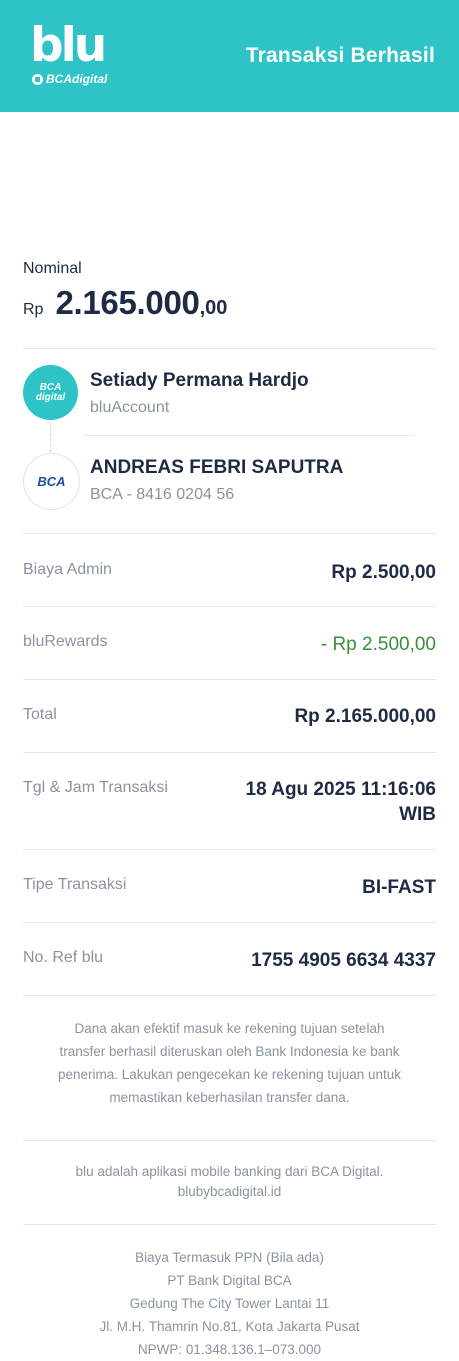 This screenshot has height=1361, width=459. Describe the element at coordinates (52, 268) in the screenshot. I see `nominal-label: Nominal` at that location.